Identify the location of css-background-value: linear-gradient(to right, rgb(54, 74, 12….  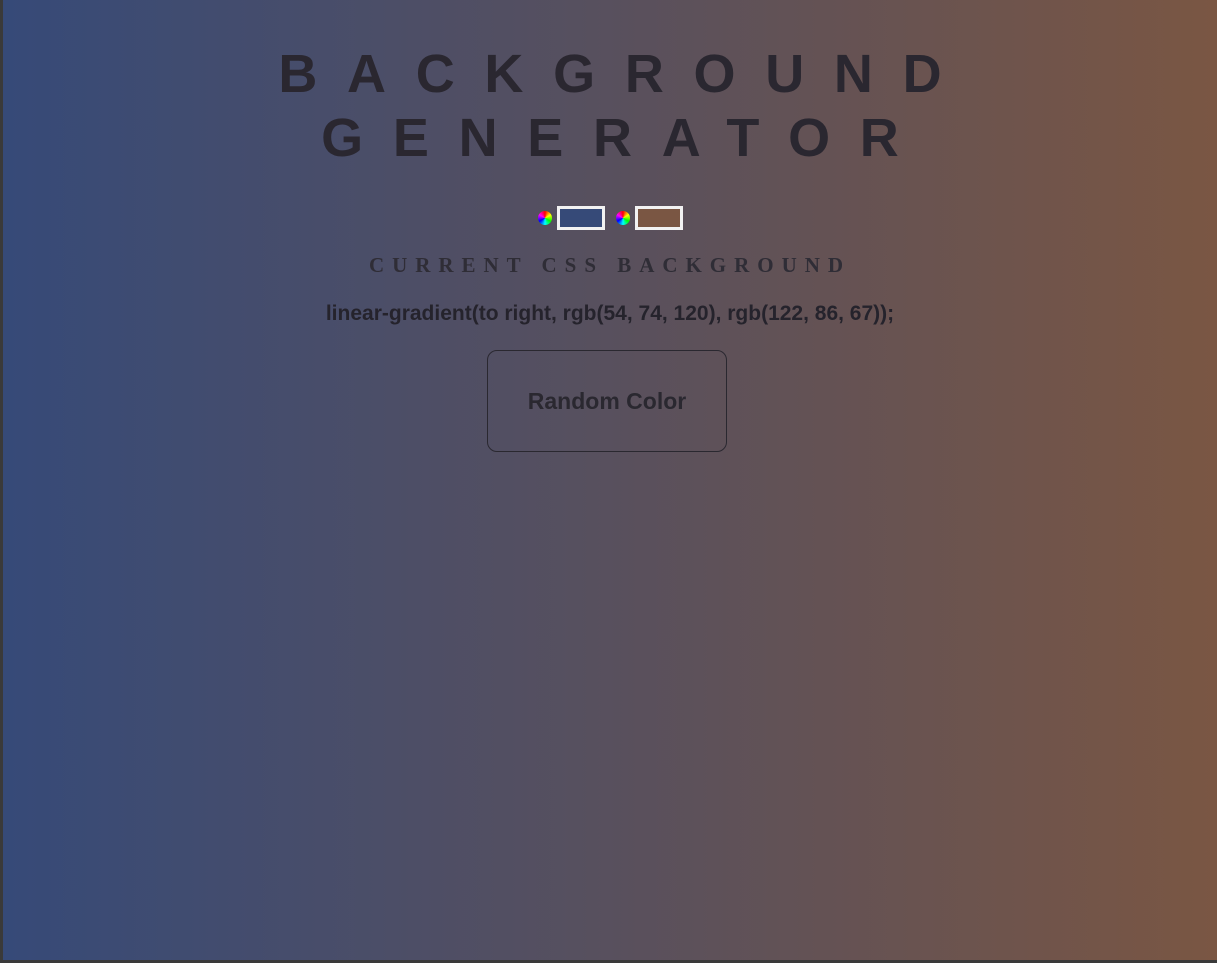
(610, 313).